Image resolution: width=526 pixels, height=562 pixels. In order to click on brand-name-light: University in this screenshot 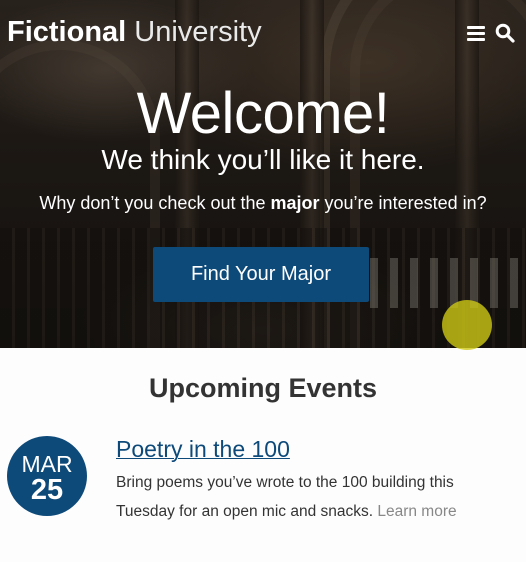, I will do `click(198, 32)`.